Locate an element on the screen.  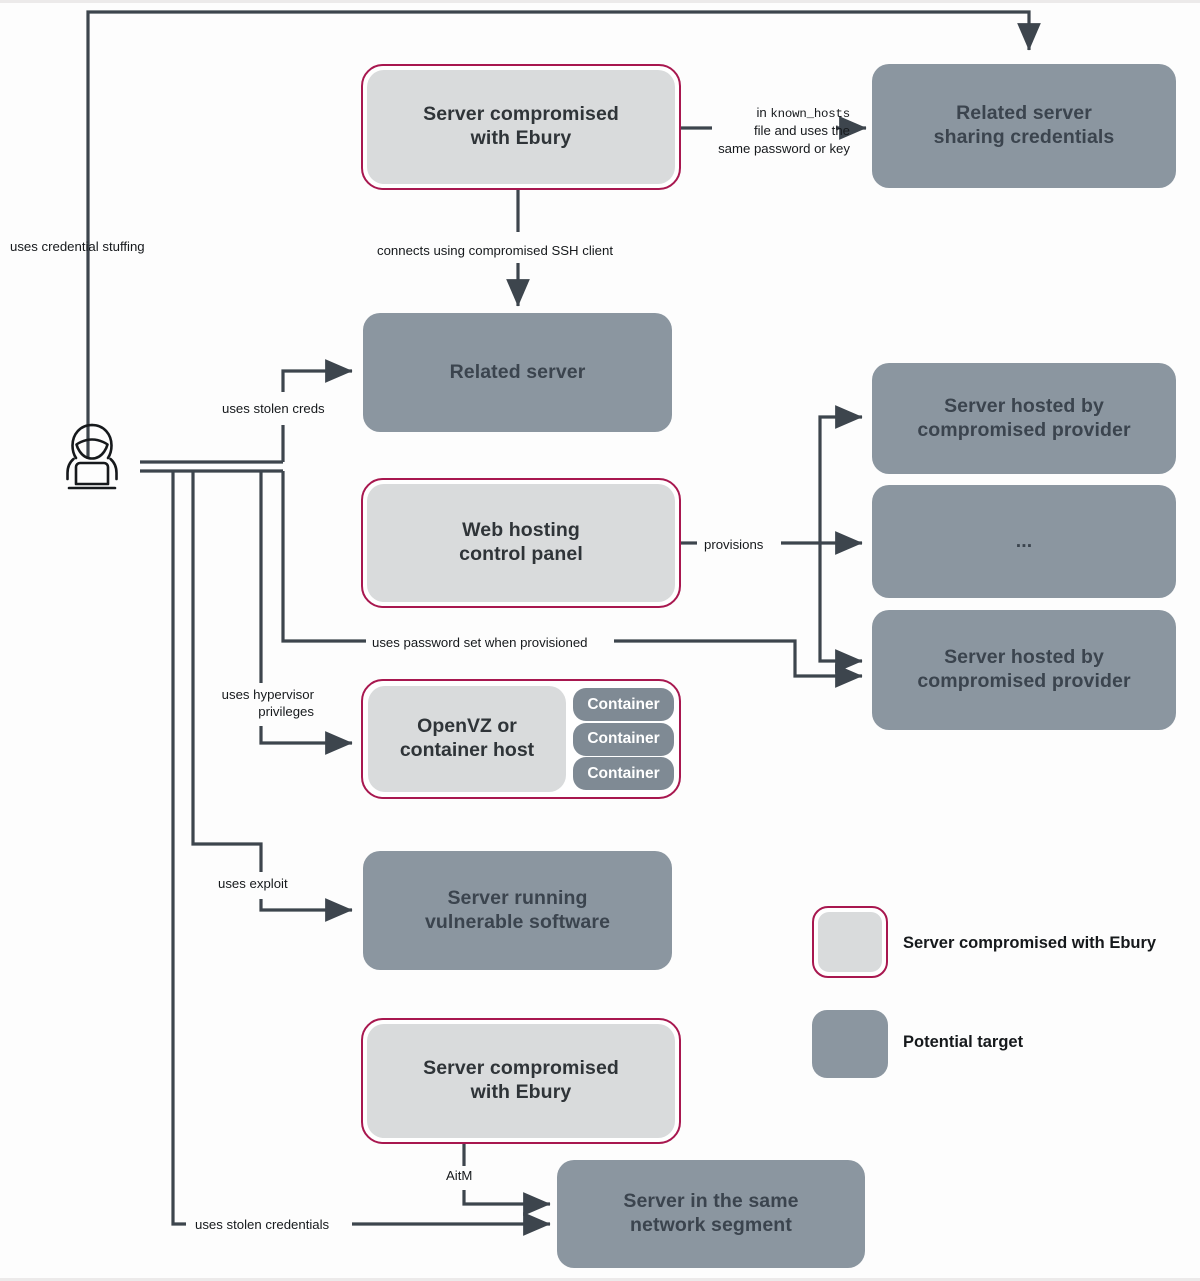
node-label: OpenVZ or container host is located at coordinates (467, 738).